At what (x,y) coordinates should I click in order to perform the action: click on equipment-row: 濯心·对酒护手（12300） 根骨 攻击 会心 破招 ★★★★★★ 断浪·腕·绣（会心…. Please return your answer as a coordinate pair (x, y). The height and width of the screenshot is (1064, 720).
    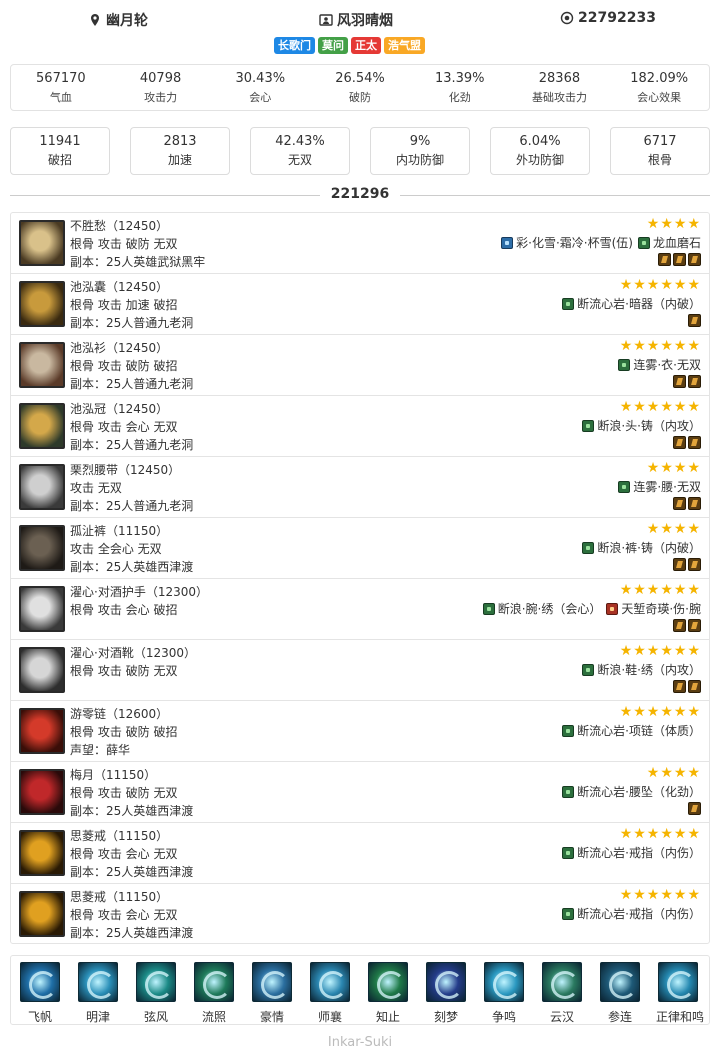
    Looking at the image, I should click on (360, 609).